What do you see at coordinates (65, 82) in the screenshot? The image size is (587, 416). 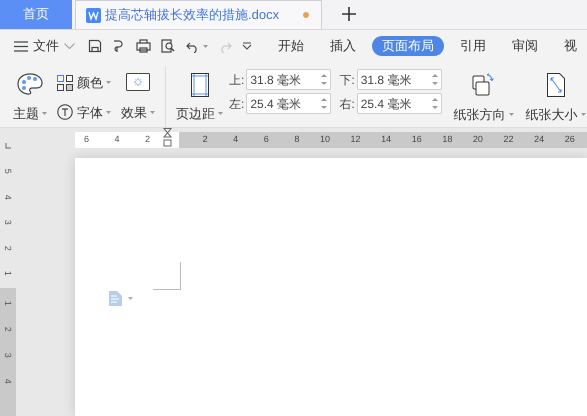 I see `color-grid-icon` at bounding box center [65, 82].